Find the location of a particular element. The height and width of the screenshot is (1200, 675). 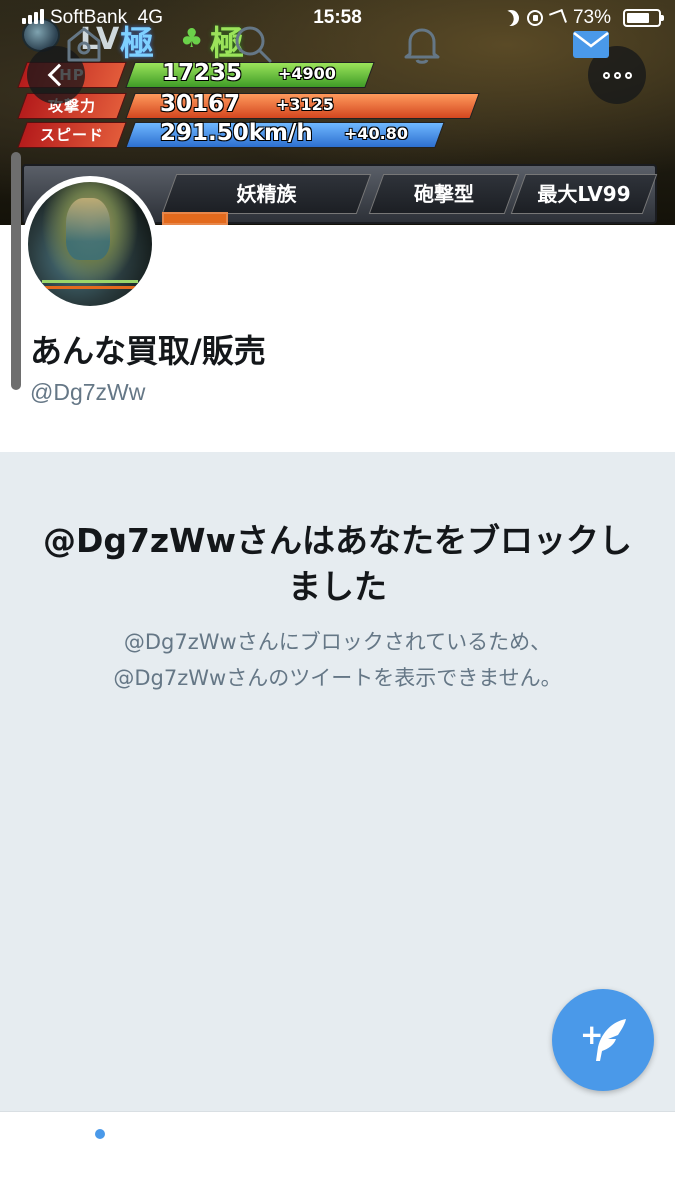

more-dots-icon is located at coordinates (617, 75).